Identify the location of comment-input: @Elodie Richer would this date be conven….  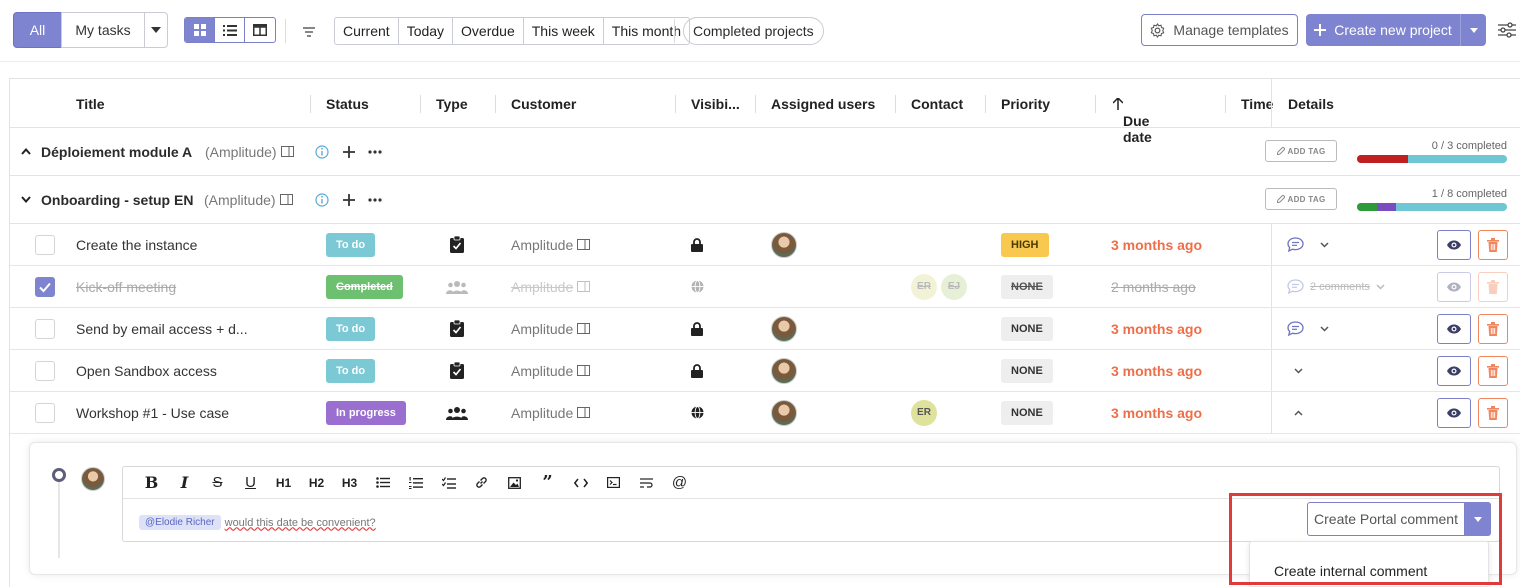
(257, 522).